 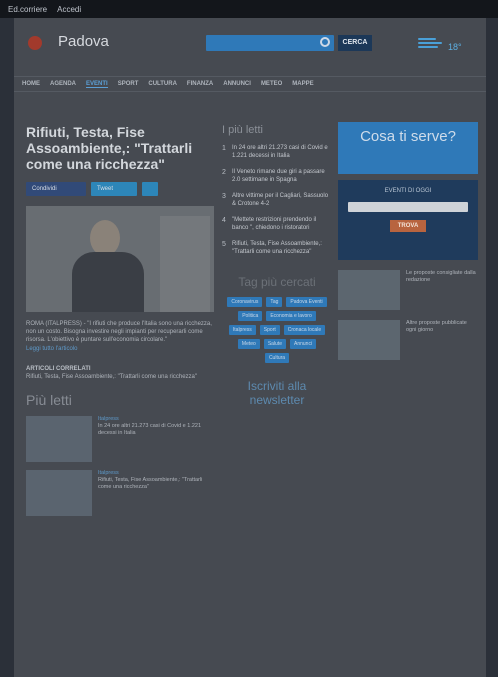 What do you see at coordinates (114, 189) in the screenshot?
I see `twitter-share-button: Tweet` at bounding box center [114, 189].